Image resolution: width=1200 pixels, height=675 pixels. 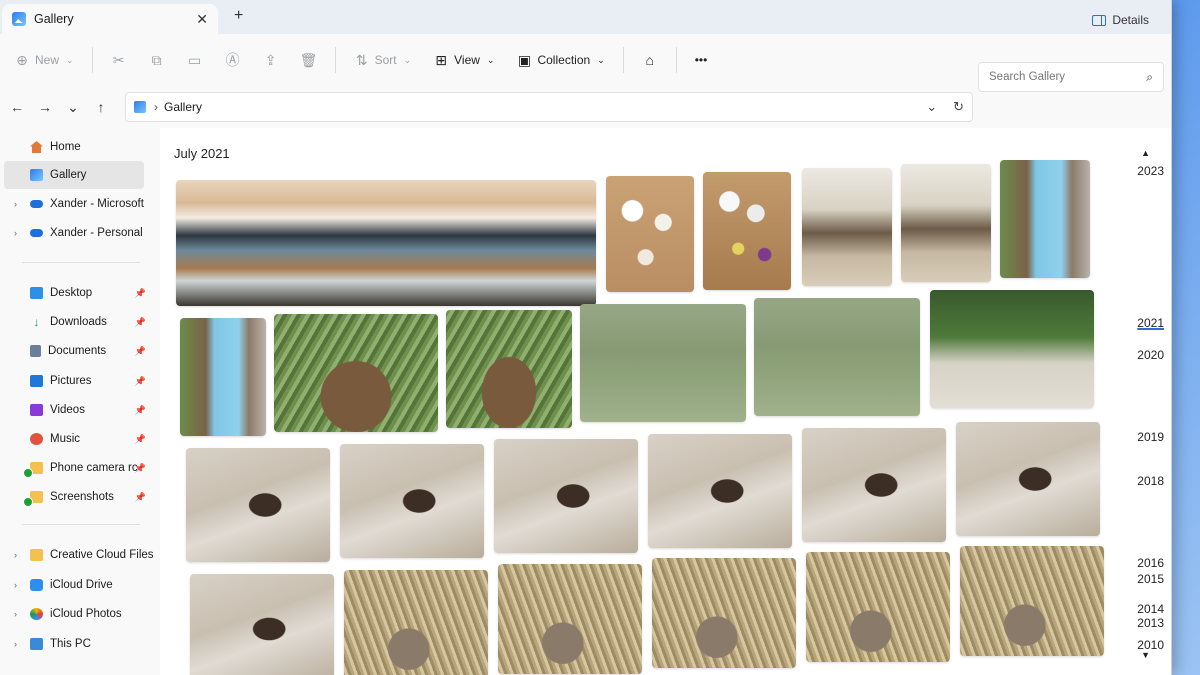 I want to click on sidebar-item-phone-camera: Phone camera rc 📌, so click(x=75, y=468).